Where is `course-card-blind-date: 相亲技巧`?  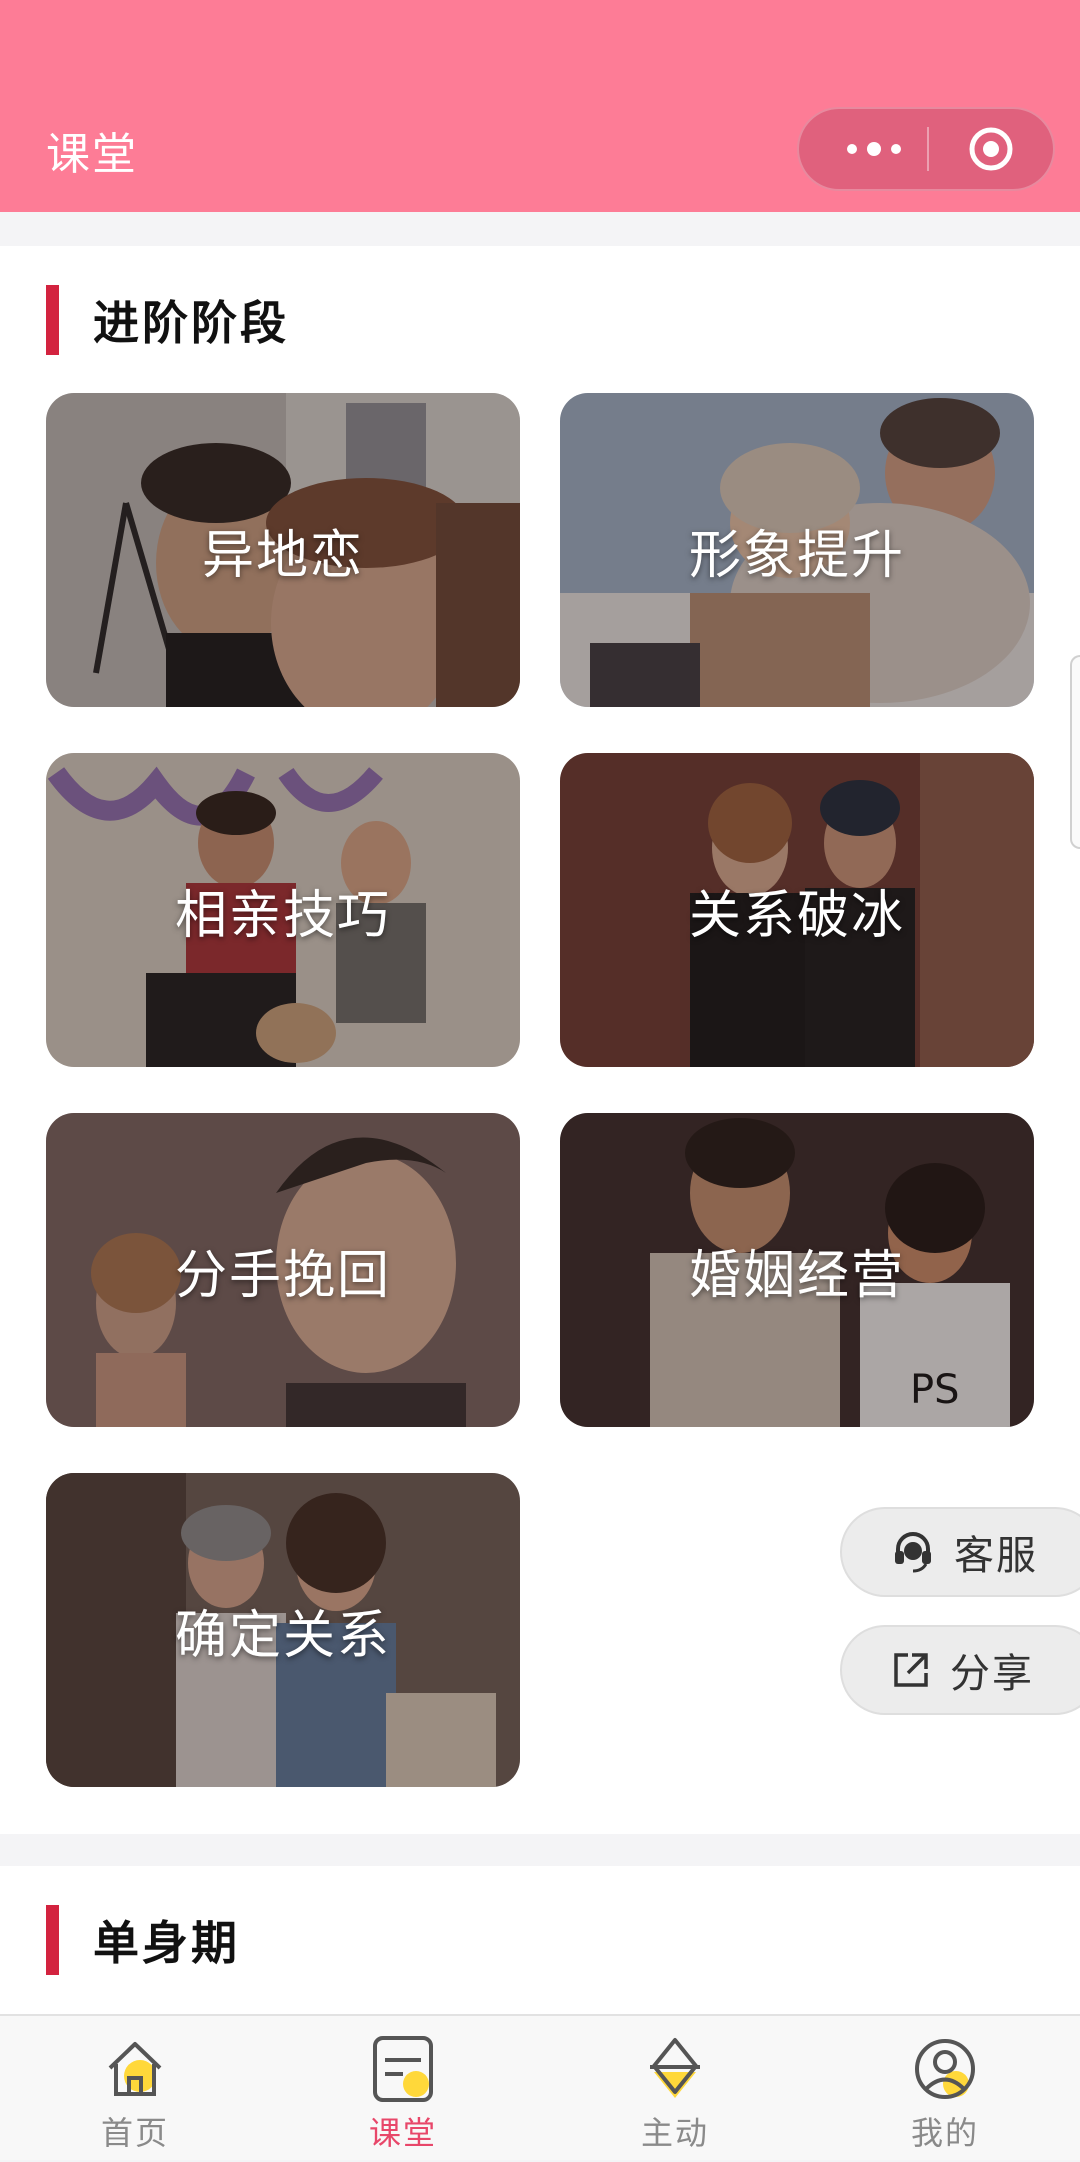
course-card-blind-date: 相亲技巧 is located at coordinates (283, 910).